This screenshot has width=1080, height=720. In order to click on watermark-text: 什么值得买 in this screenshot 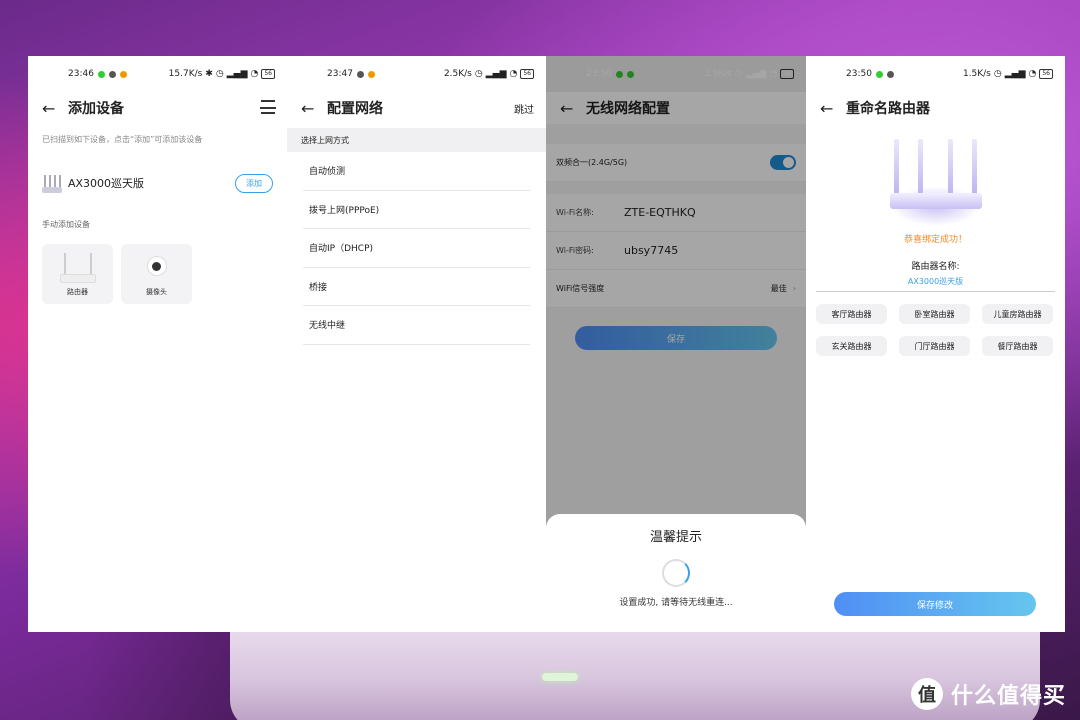, I will do `click(1008, 696)`.